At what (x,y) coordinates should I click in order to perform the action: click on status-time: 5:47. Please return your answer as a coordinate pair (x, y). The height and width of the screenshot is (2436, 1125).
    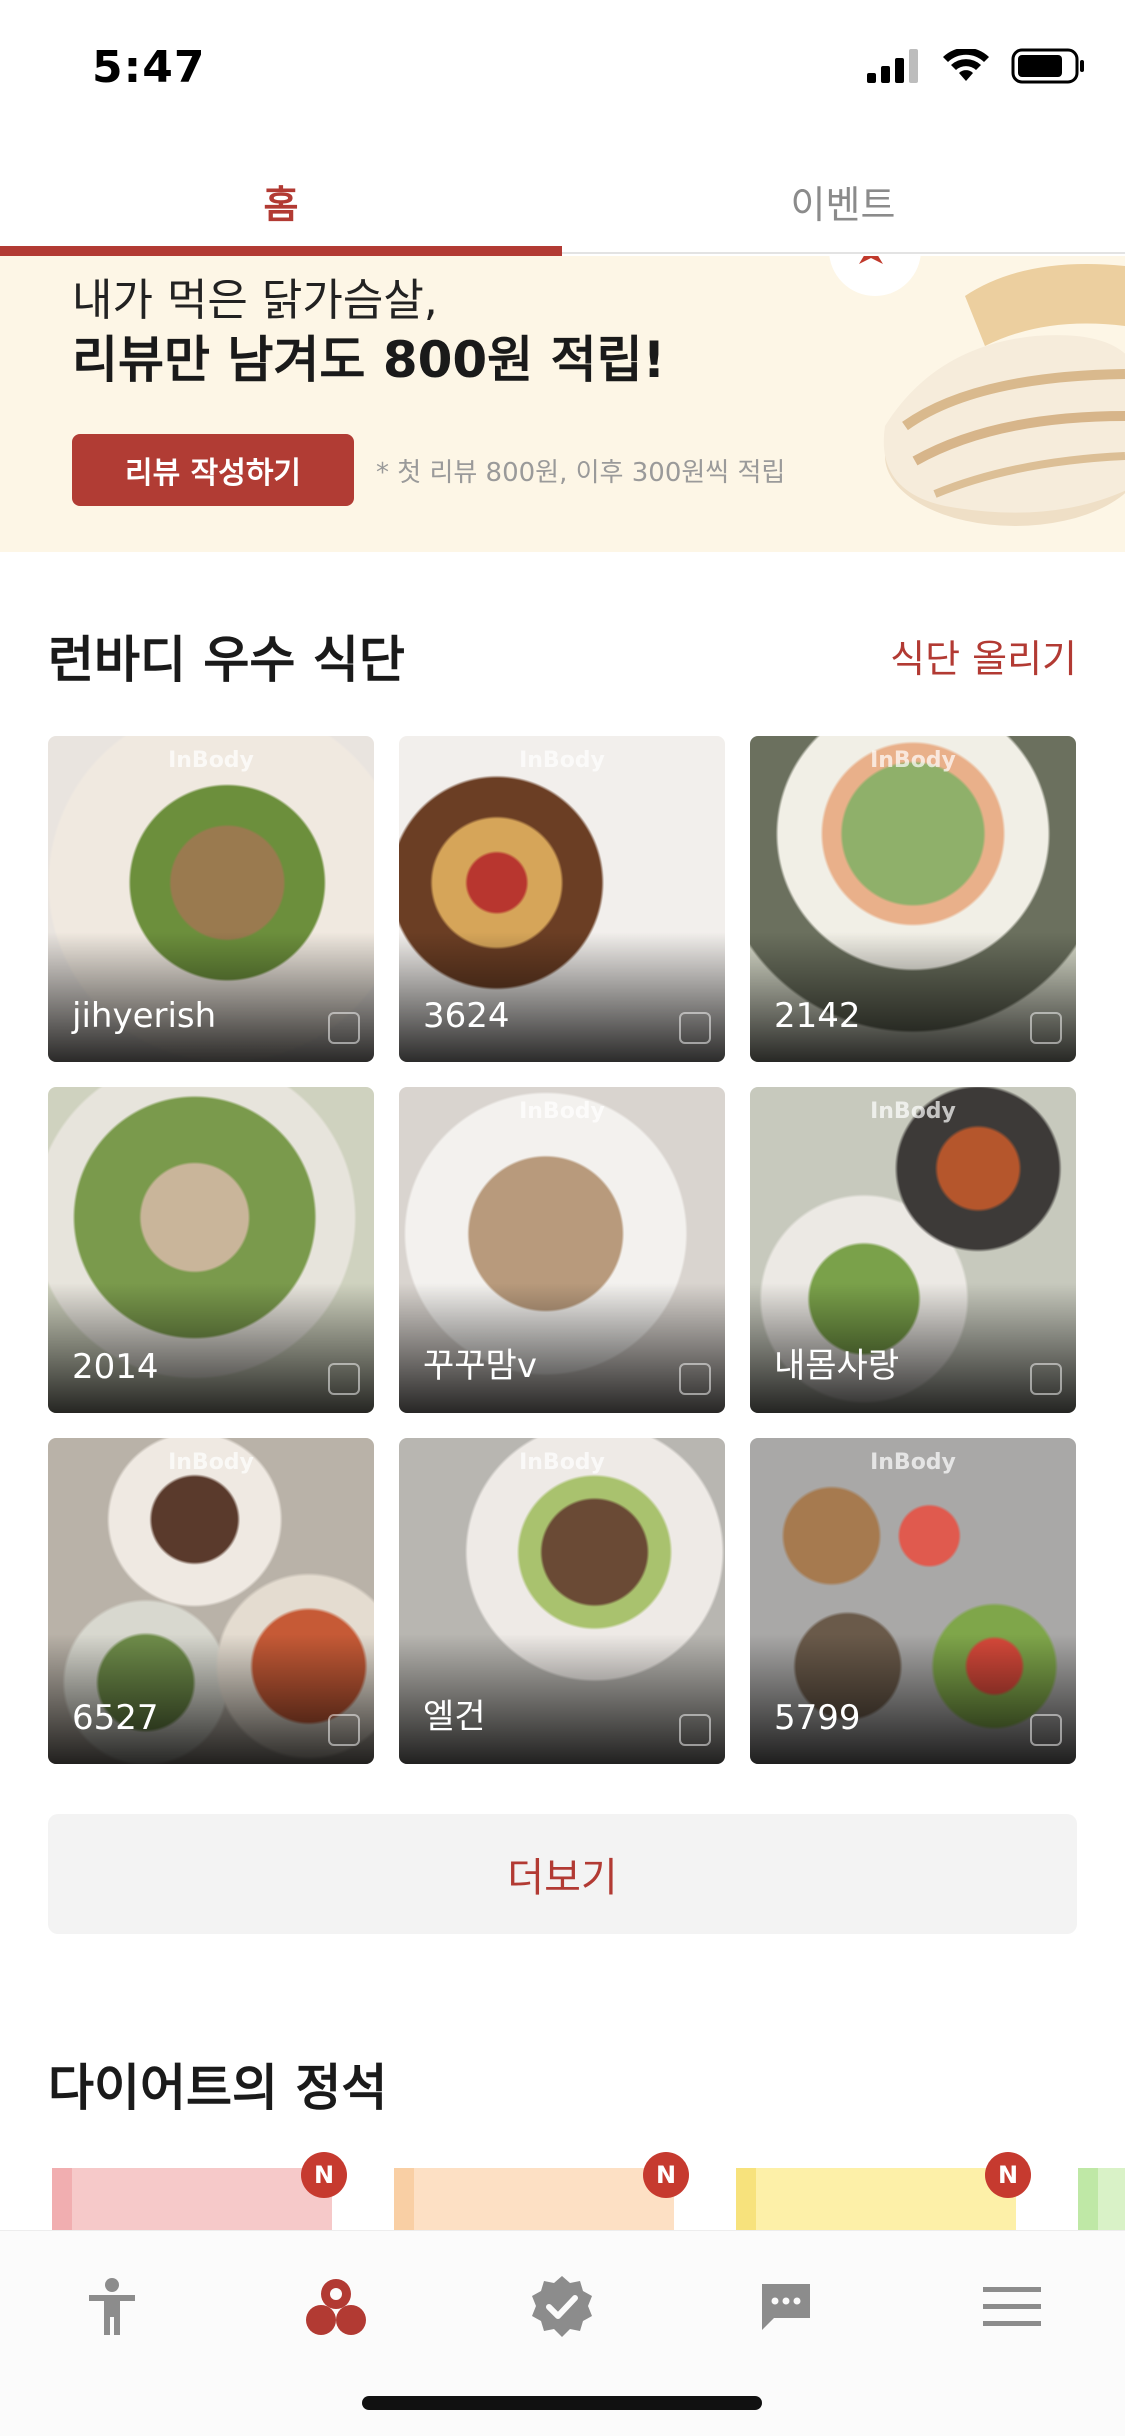
    Looking at the image, I should click on (149, 67).